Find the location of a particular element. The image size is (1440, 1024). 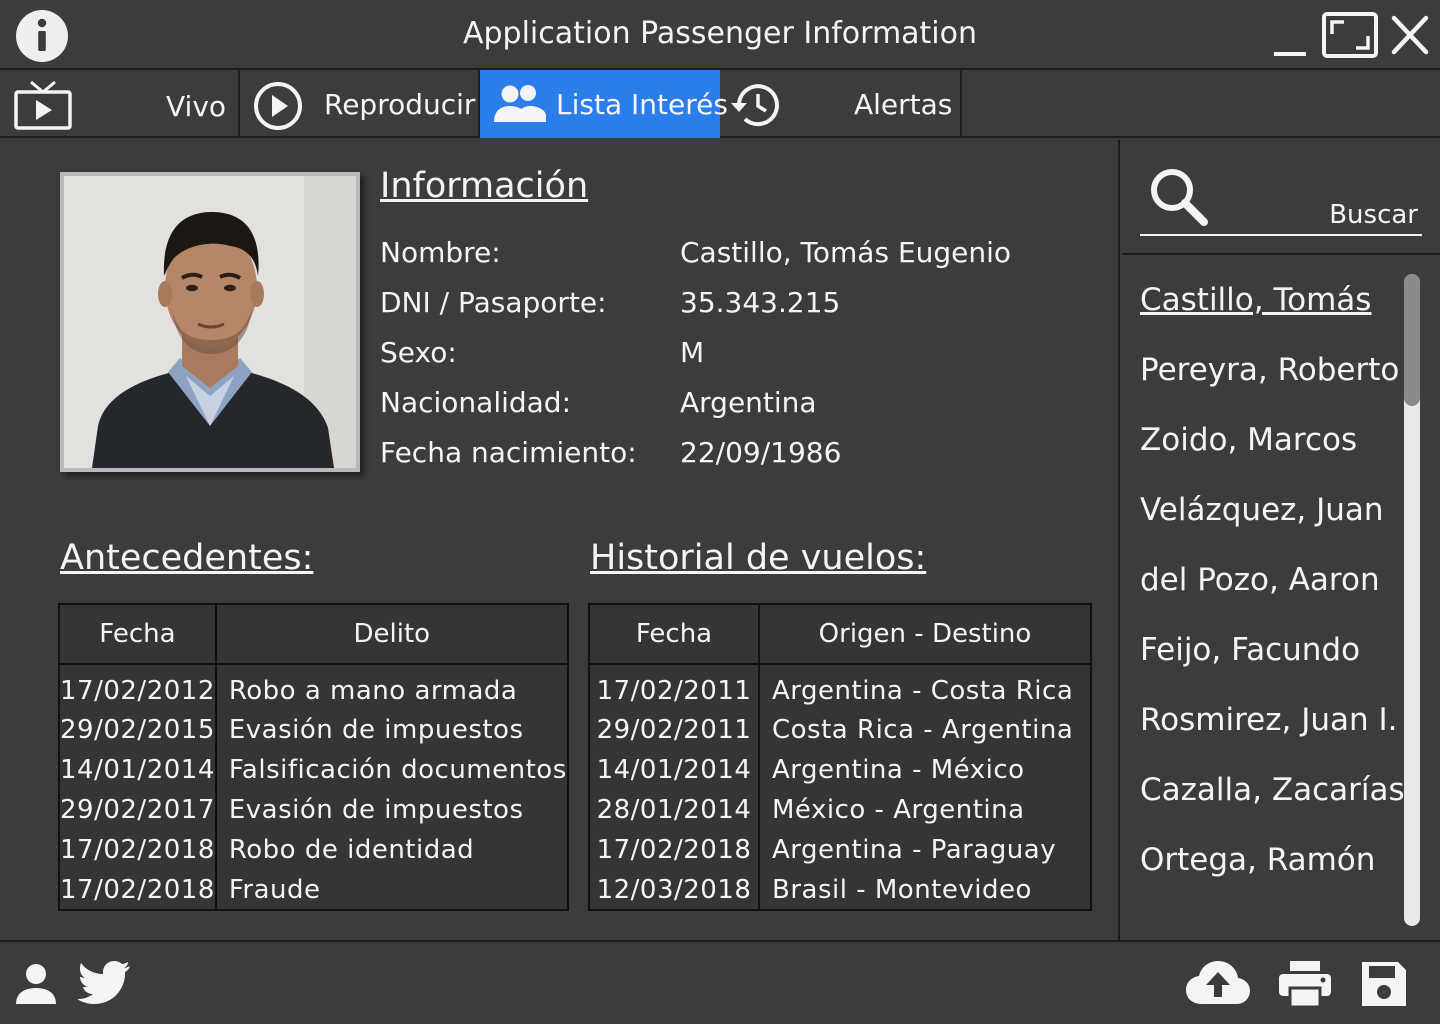

play-circle-icon is located at coordinates (278, 108).